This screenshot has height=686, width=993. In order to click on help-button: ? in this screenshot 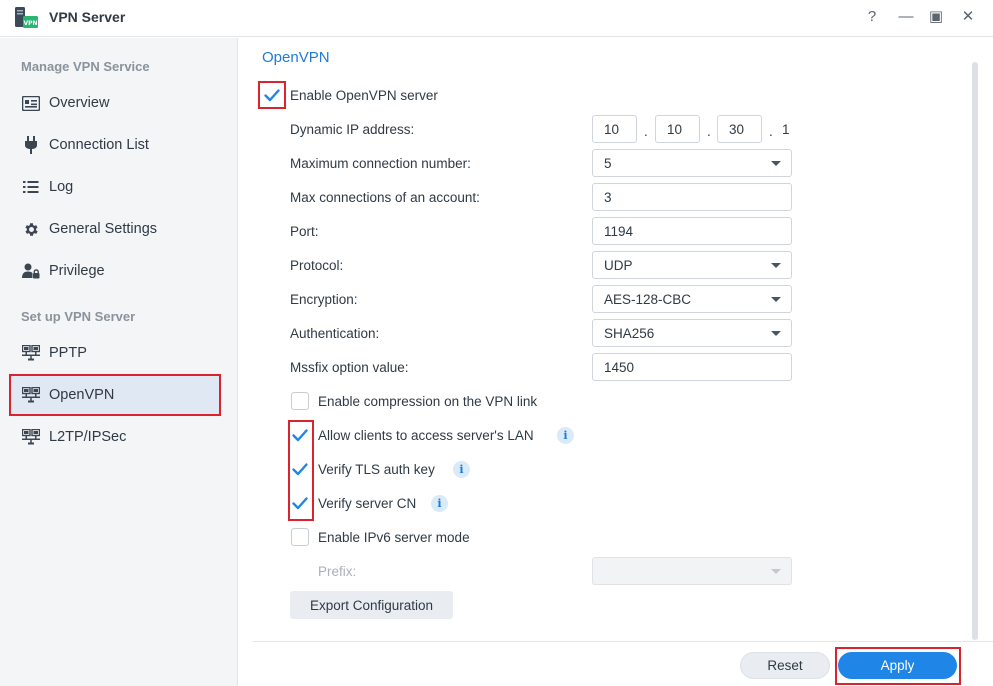, I will do `click(872, 17)`.